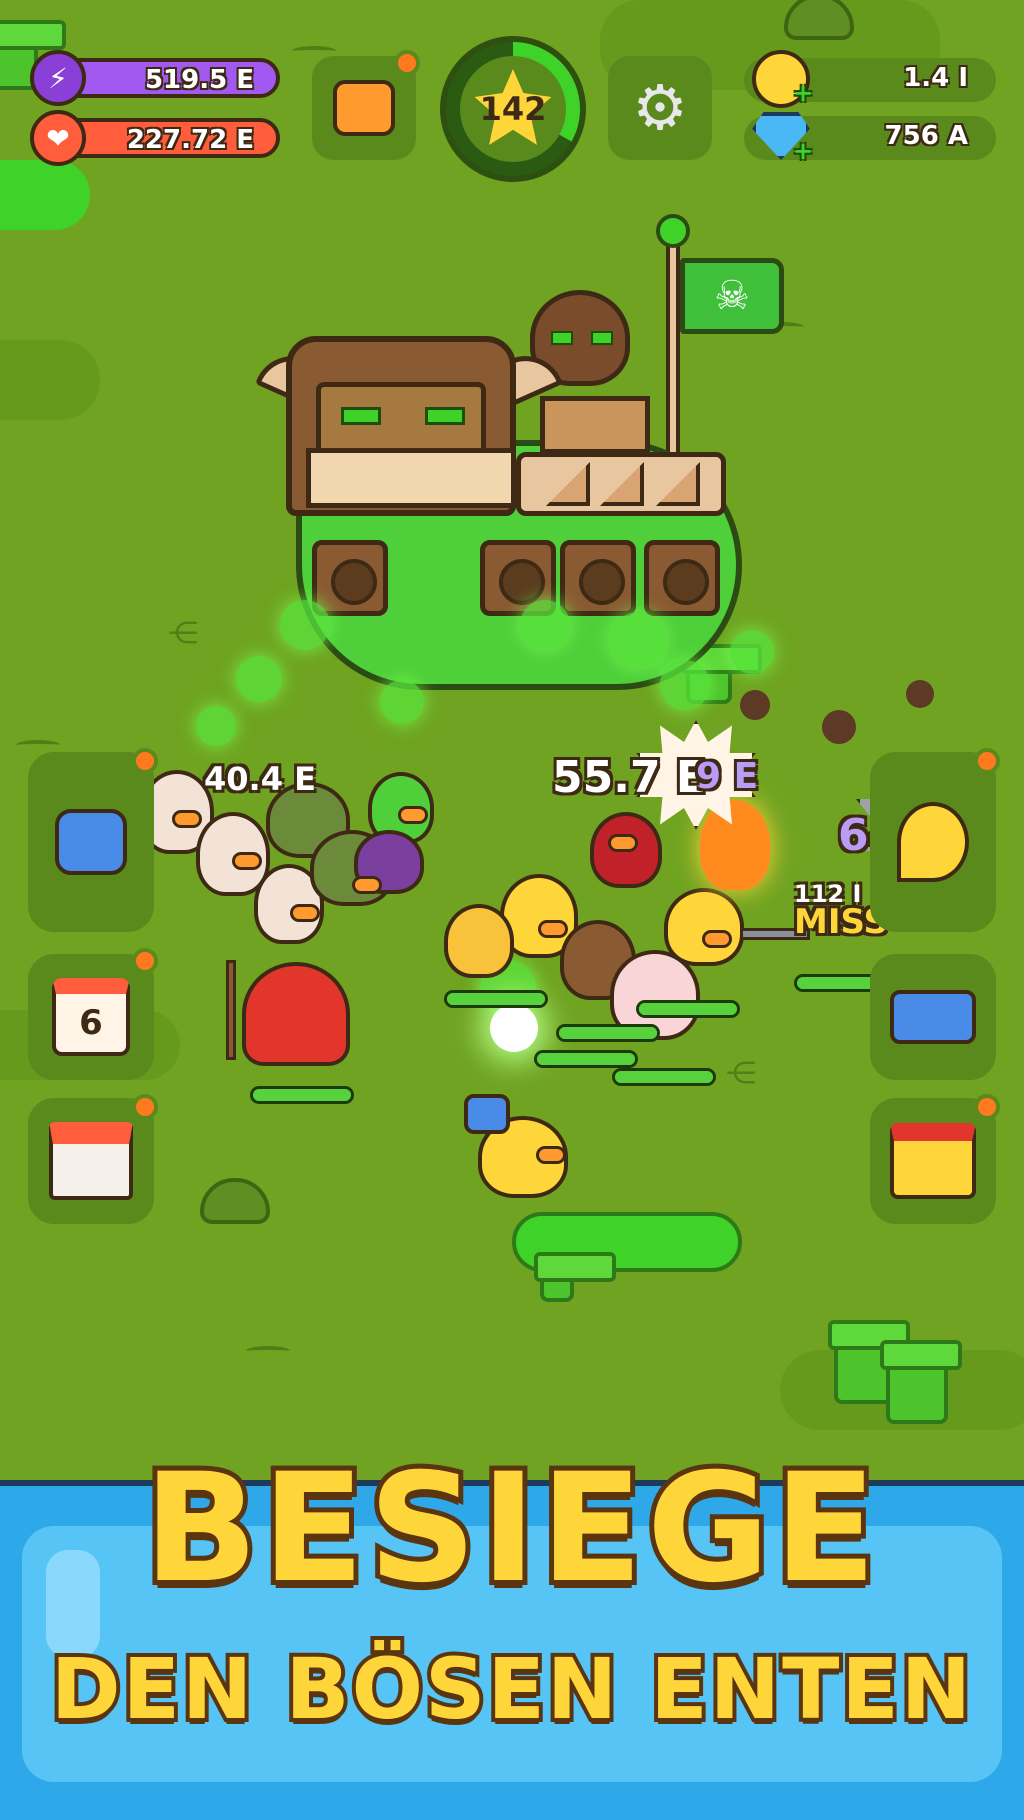 Image resolution: width=1024 pixels, height=1820 pixels. I want to click on treasure-chest-icon, so click(933, 1161).